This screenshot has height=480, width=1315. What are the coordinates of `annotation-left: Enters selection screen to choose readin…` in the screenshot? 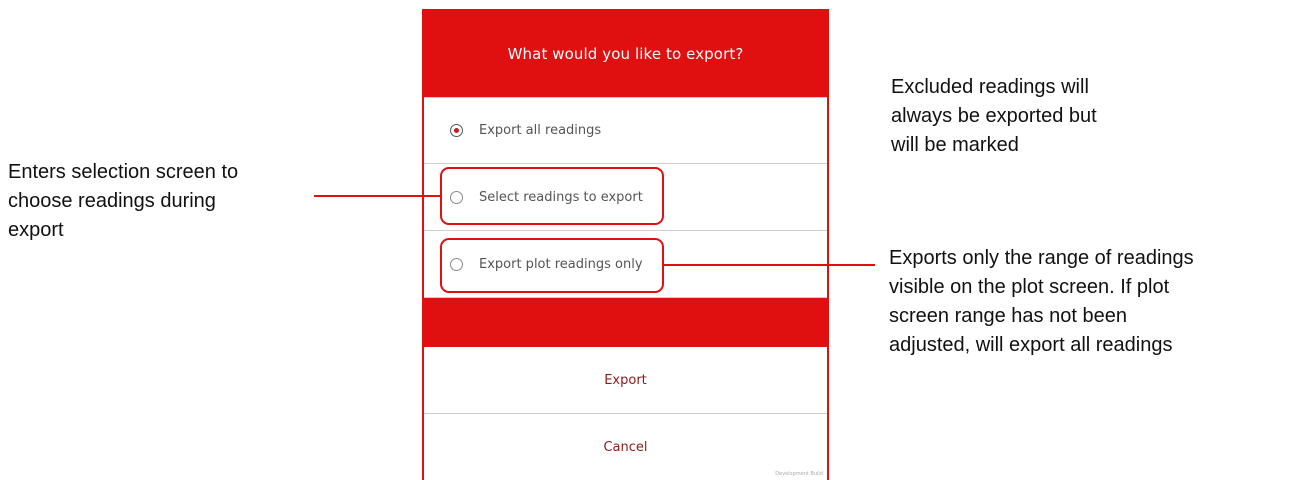 It's located at (123, 201).